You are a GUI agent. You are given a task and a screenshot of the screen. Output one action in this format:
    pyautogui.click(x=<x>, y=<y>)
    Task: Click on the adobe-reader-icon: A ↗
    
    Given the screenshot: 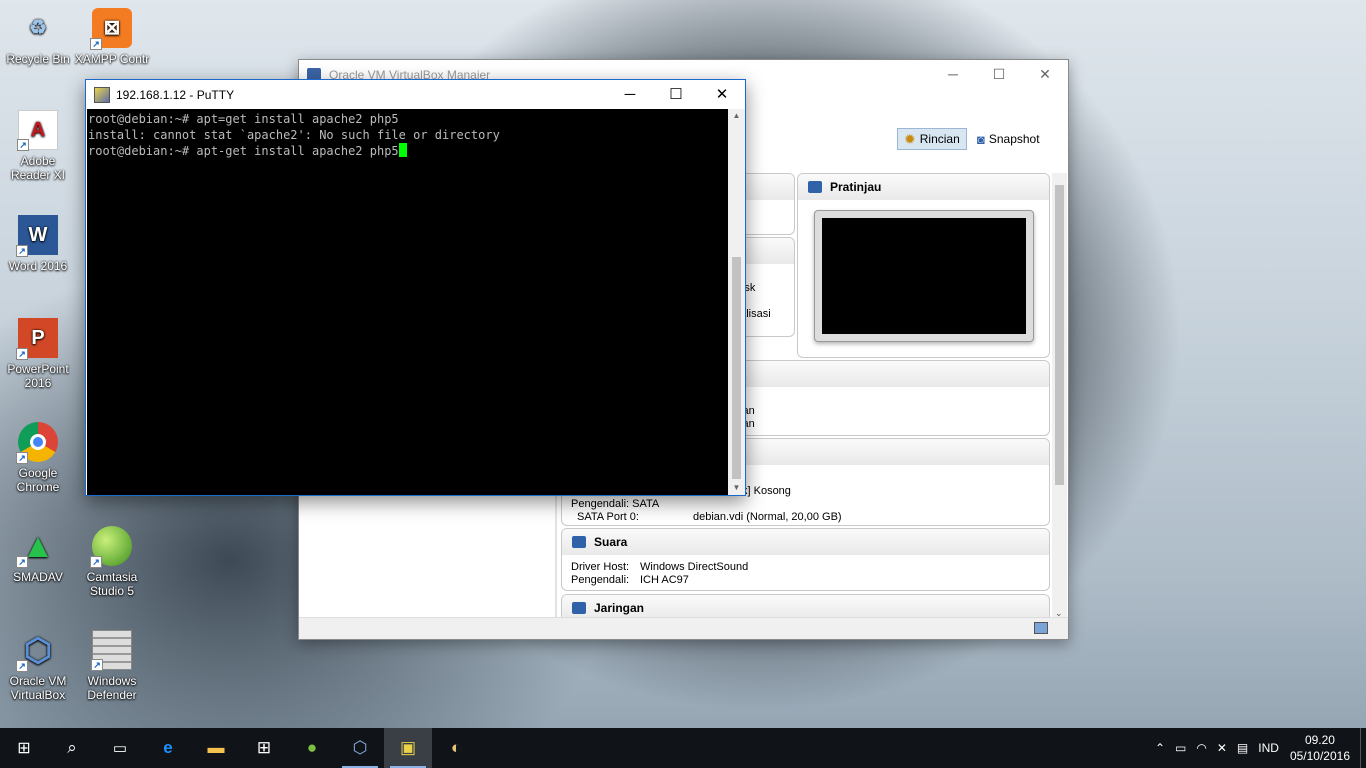 What is the action you would take?
    pyautogui.click(x=37, y=130)
    